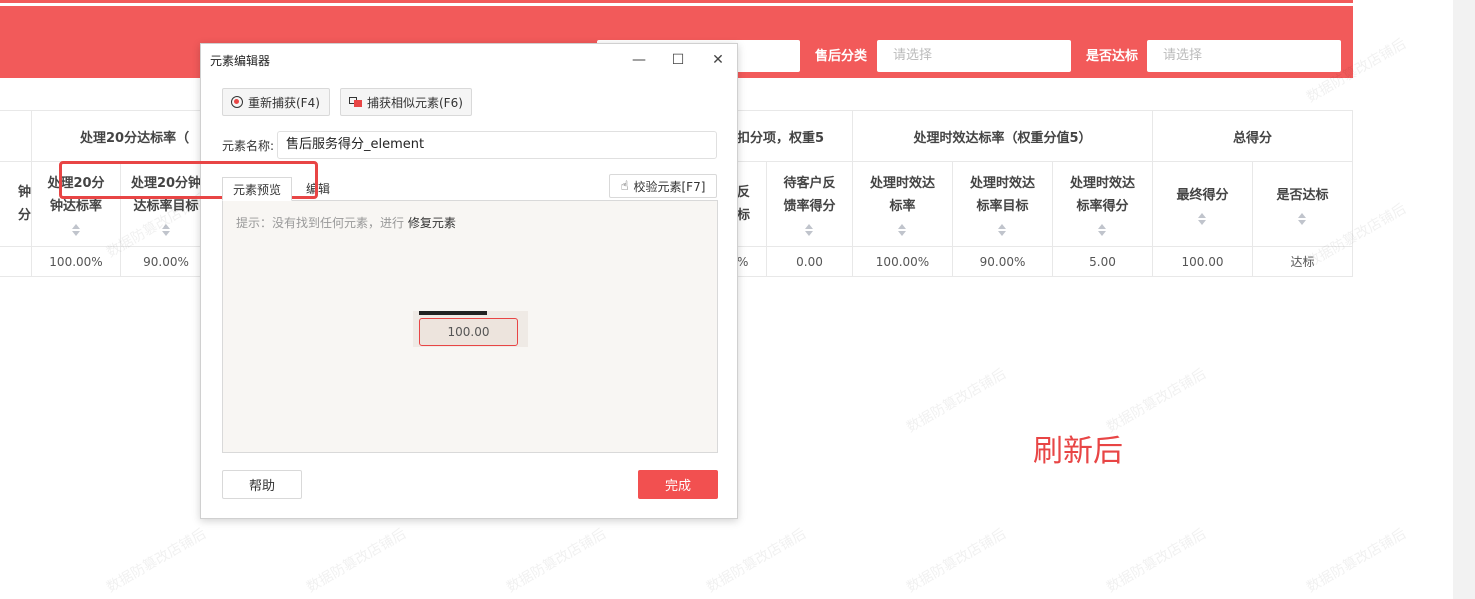  What do you see at coordinates (795, 136) in the screenshot?
I see `group-header-deduction: 扣分项，权重5` at bounding box center [795, 136].